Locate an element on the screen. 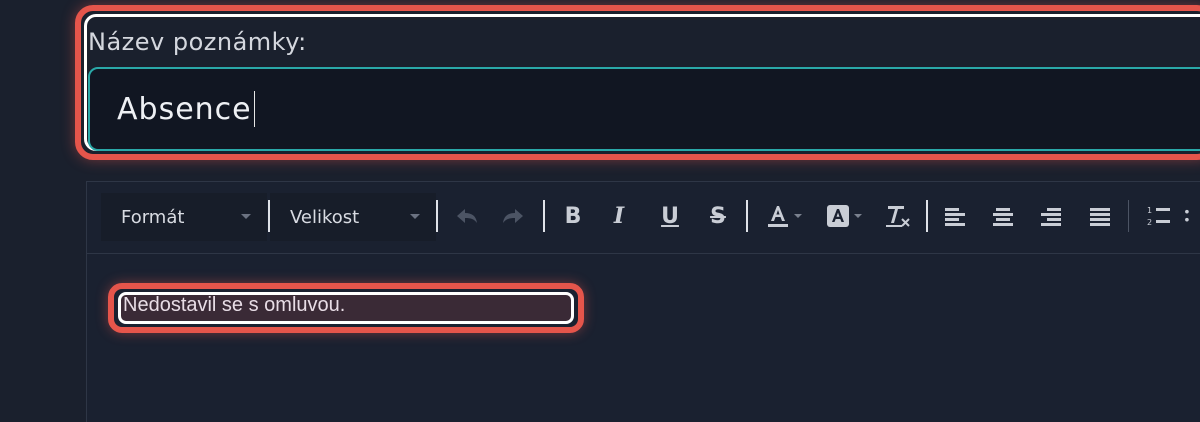  format-select-label: Formát is located at coordinates (153, 217).